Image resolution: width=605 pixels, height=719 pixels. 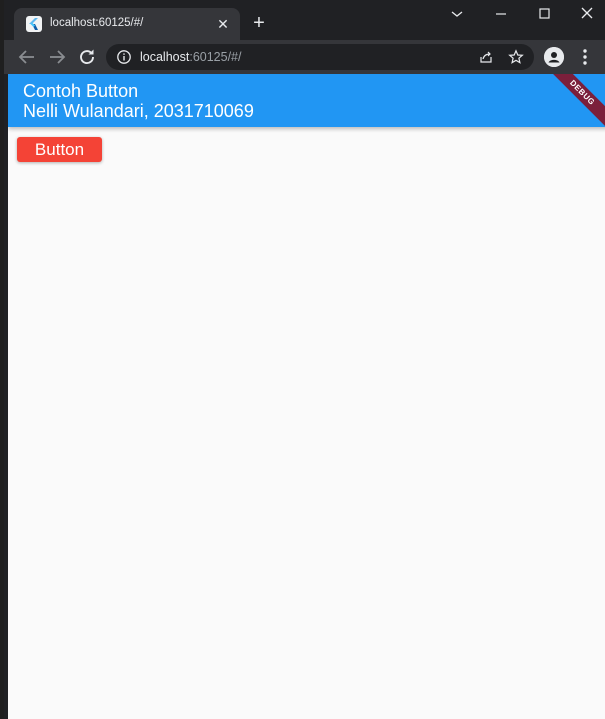 What do you see at coordinates (57, 57) in the screenshot?
I see `forward-icon` at bounding box center [57, 57].